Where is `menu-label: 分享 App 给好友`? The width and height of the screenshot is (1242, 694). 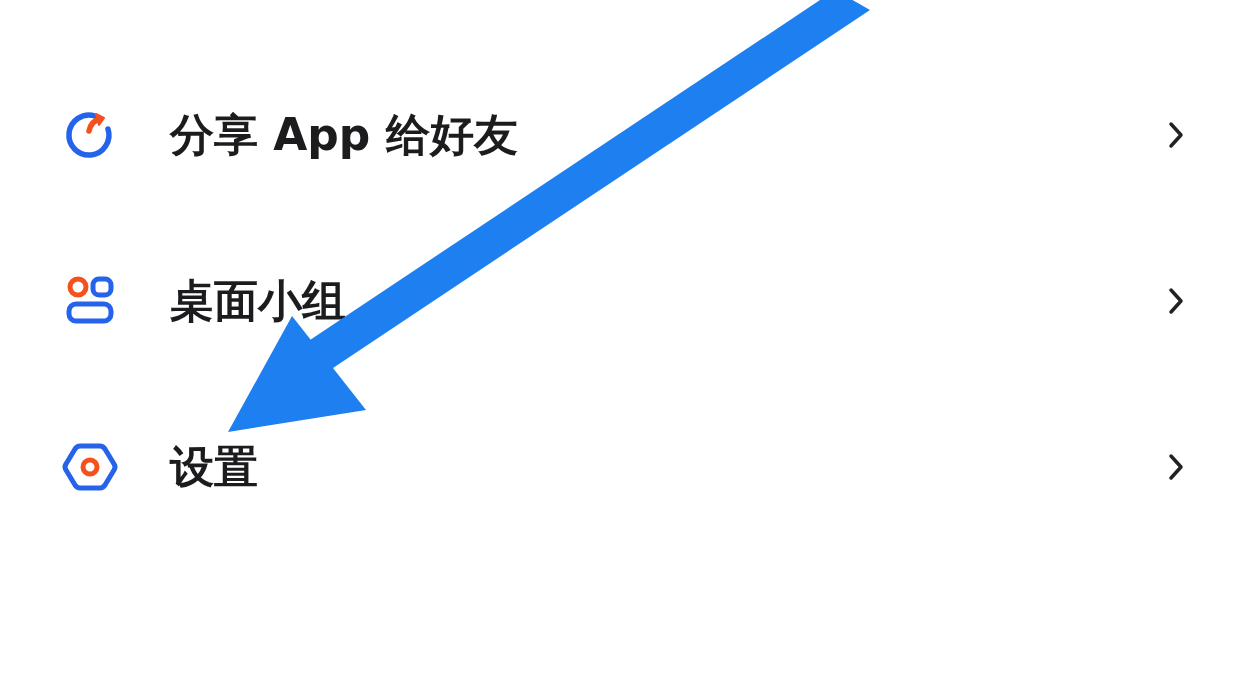 menu-label: 分享 App 给好友 is located at coordinates (344, 134).